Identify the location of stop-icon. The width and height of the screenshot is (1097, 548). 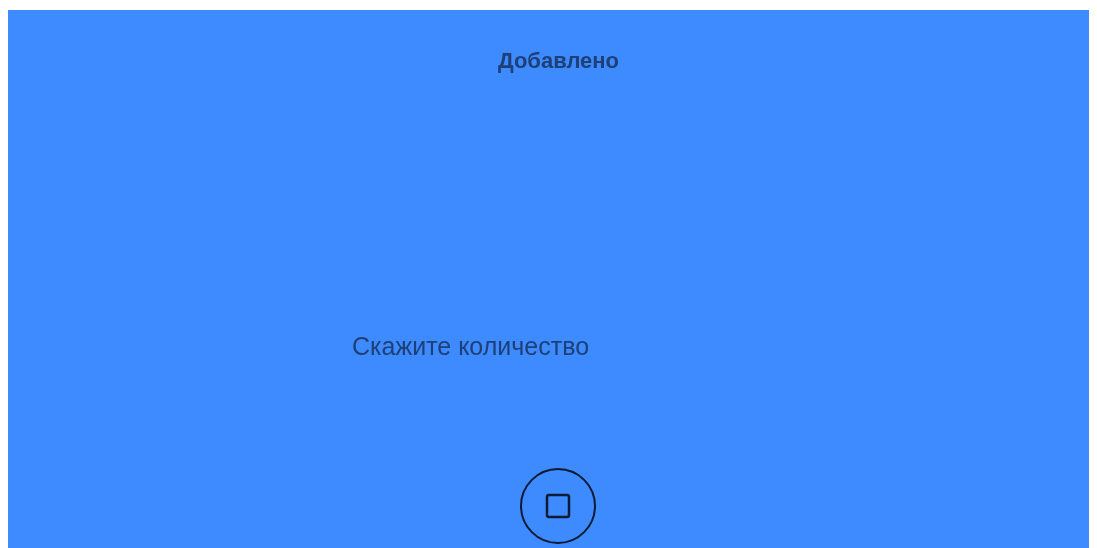
(557, 506).